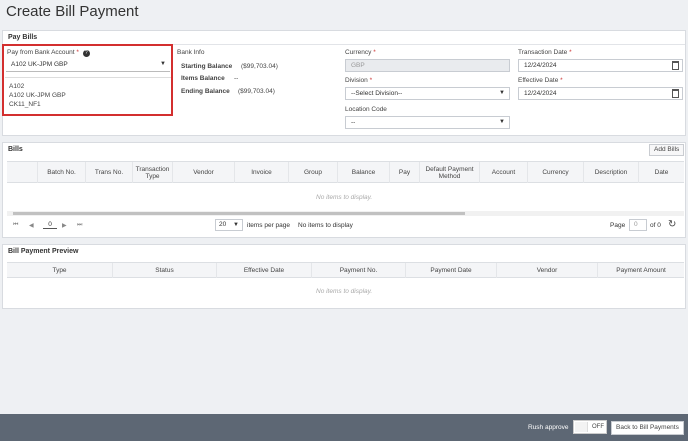 This screenshot has height=441, width=688. I want to click on horizontal-scrollbar, so click(345, 213).